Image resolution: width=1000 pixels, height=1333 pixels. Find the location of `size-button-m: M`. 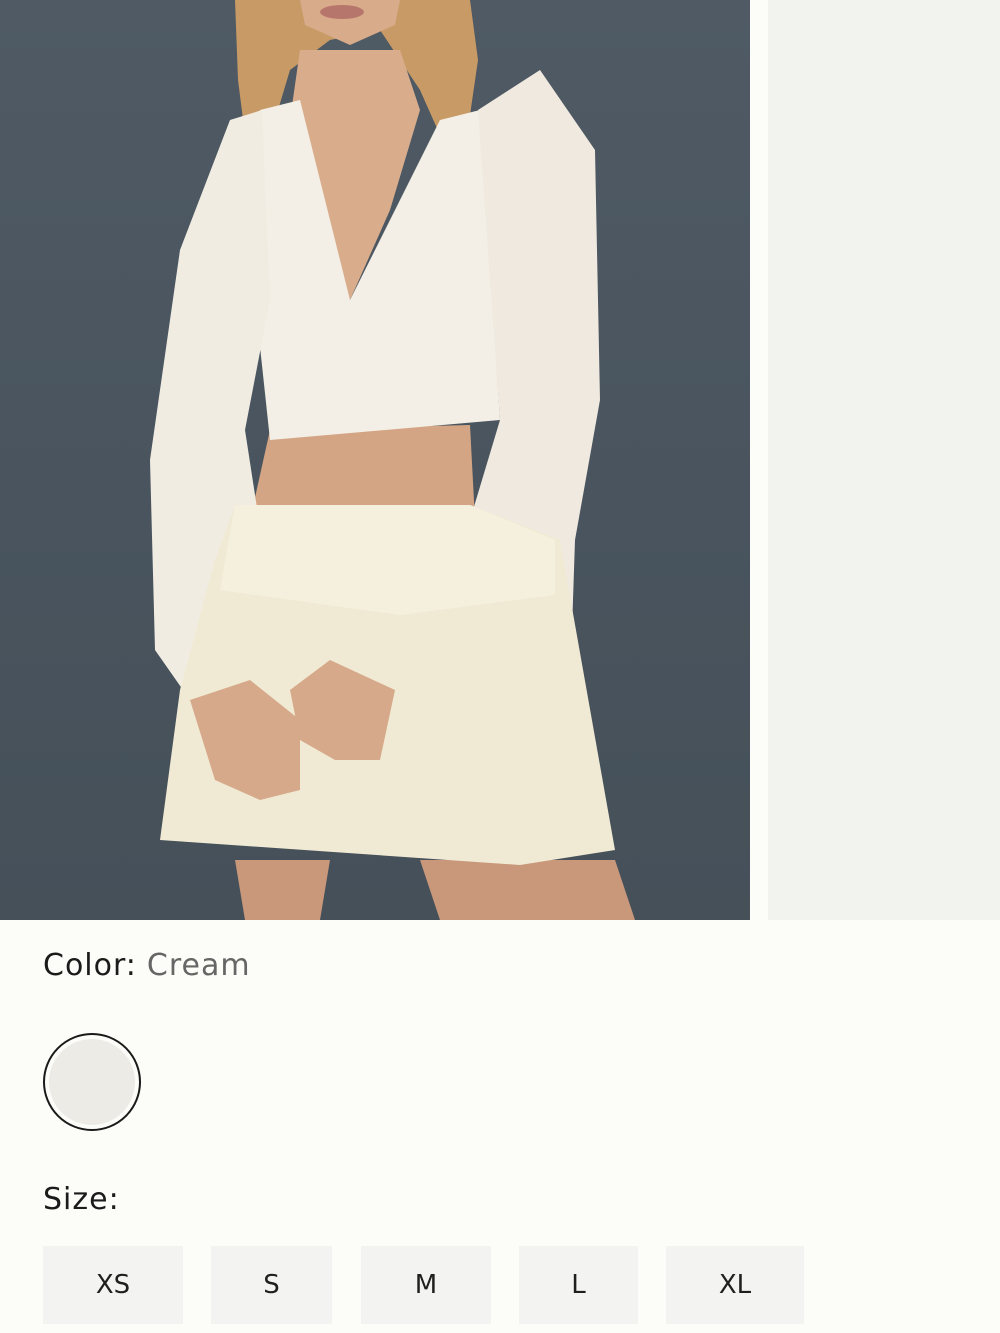

size-button-m: M is located at coordinates (426, 1285).